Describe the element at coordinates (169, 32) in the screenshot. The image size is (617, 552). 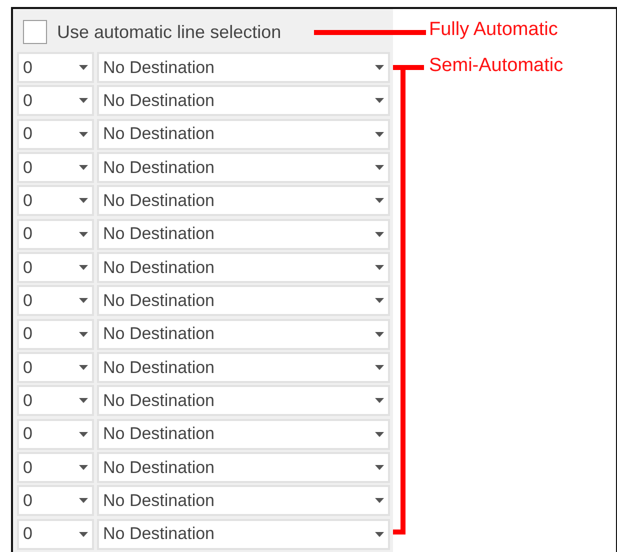
I see `checkbox-label: Use automatic line selection` at that location.